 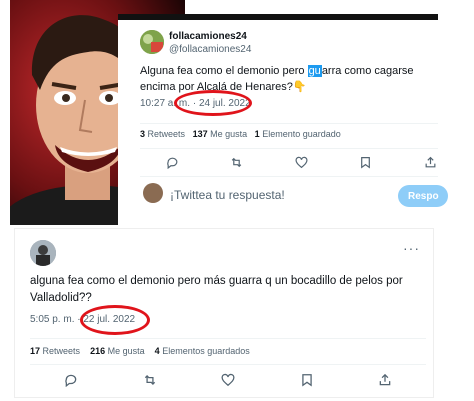 I want to click on reply-avatar, so click(x=153, y=193).